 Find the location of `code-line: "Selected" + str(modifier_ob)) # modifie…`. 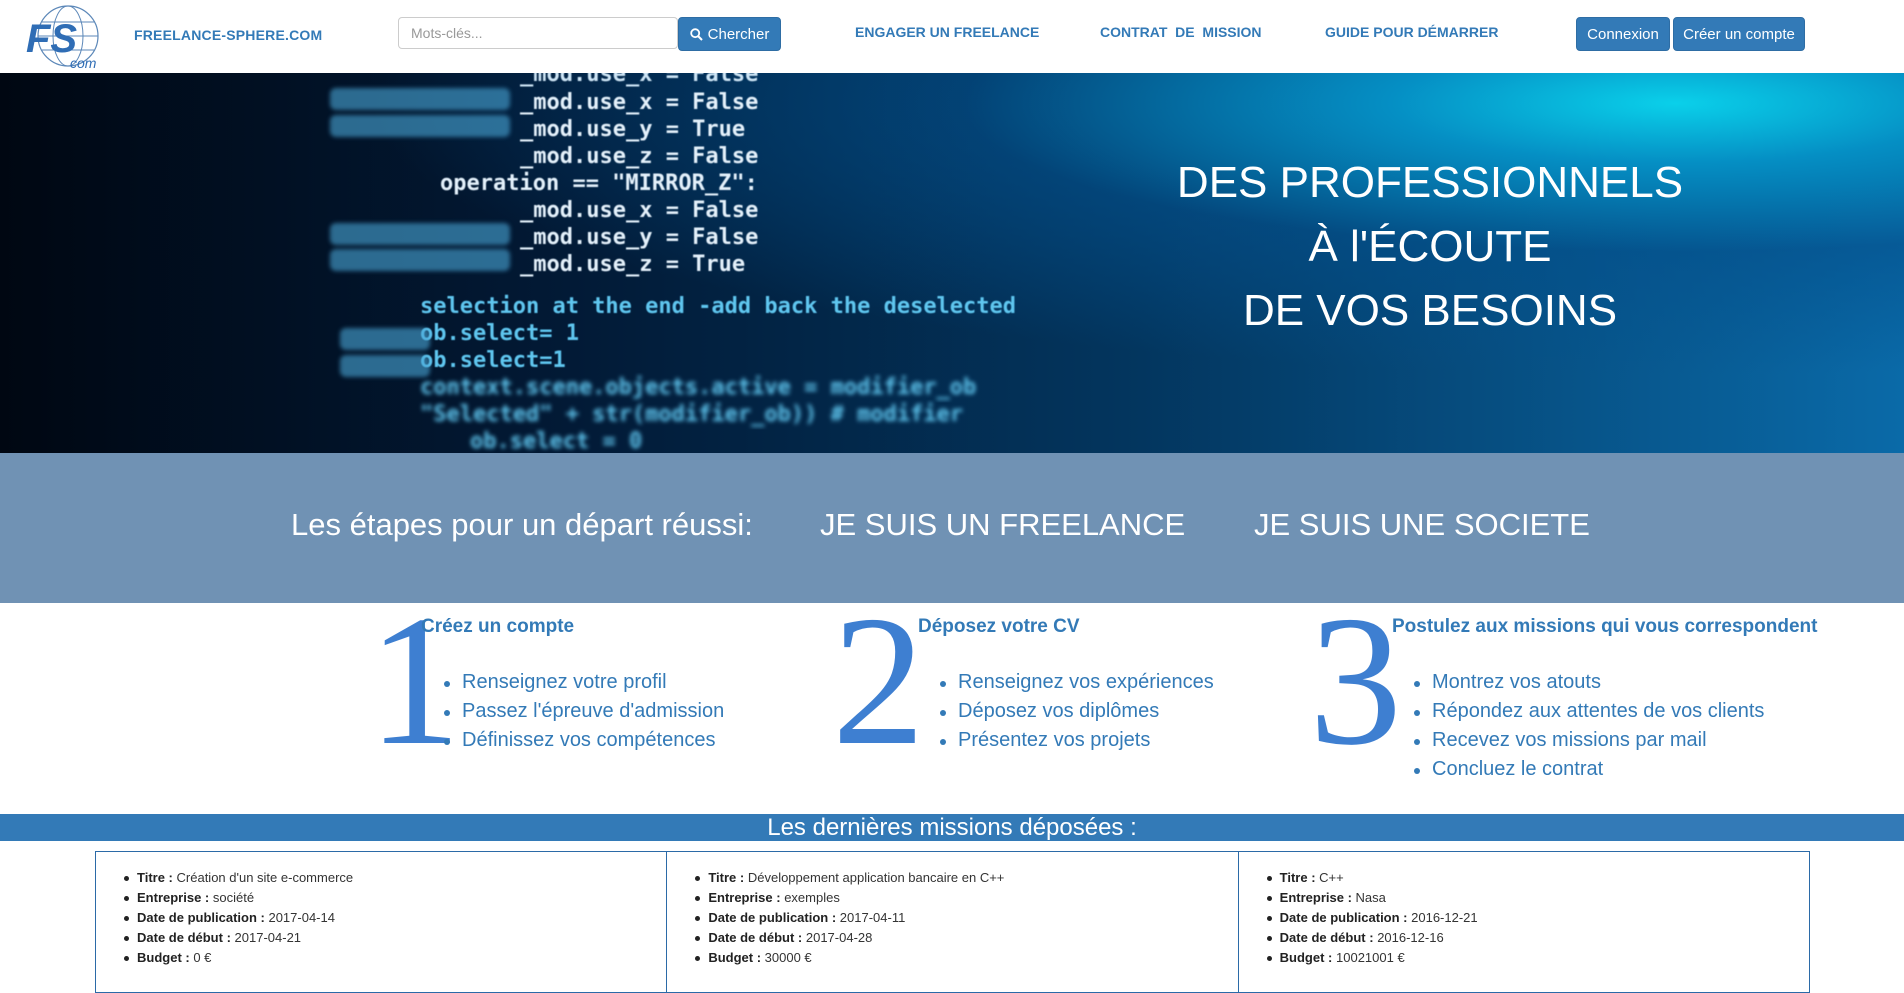

code-line: "Selected" + str(modifier_ob)) # modifie… is located at coordinates (691, 414).